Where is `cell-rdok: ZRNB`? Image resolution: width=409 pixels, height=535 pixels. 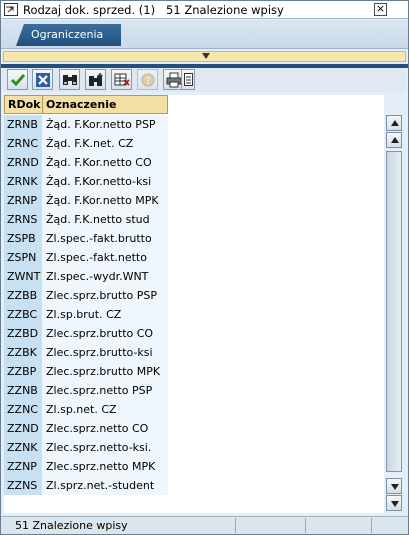
cell-rdok: ZRNB is located at coordinates (23, 124).